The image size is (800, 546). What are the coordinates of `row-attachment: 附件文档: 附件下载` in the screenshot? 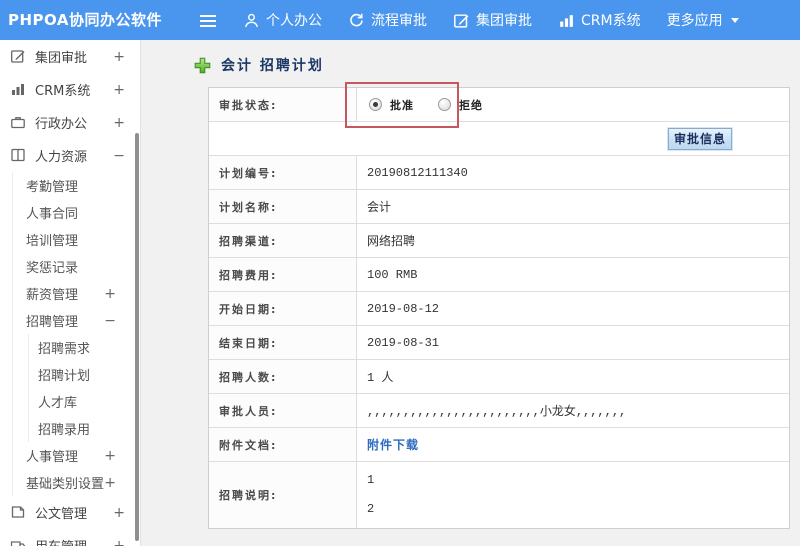 It's located at (499, 445).